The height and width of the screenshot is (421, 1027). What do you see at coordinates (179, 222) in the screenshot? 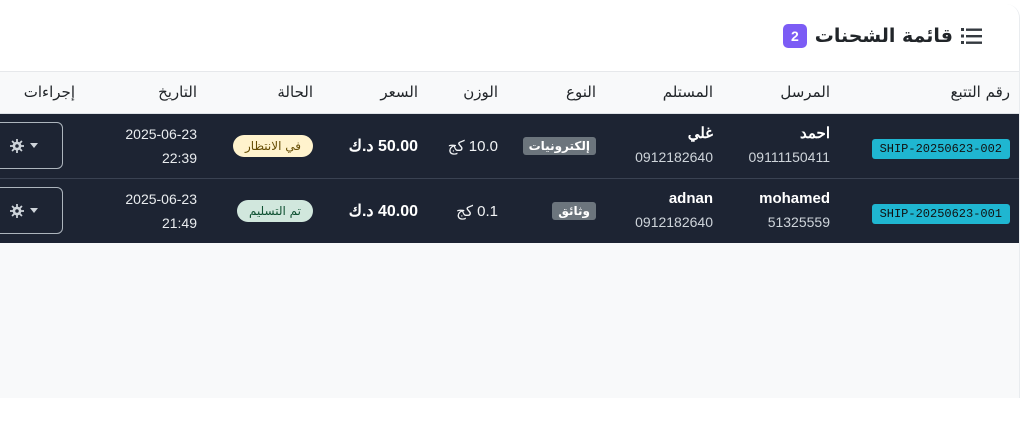
I see `time-value: 21:49` at bounding box center [179, 222].